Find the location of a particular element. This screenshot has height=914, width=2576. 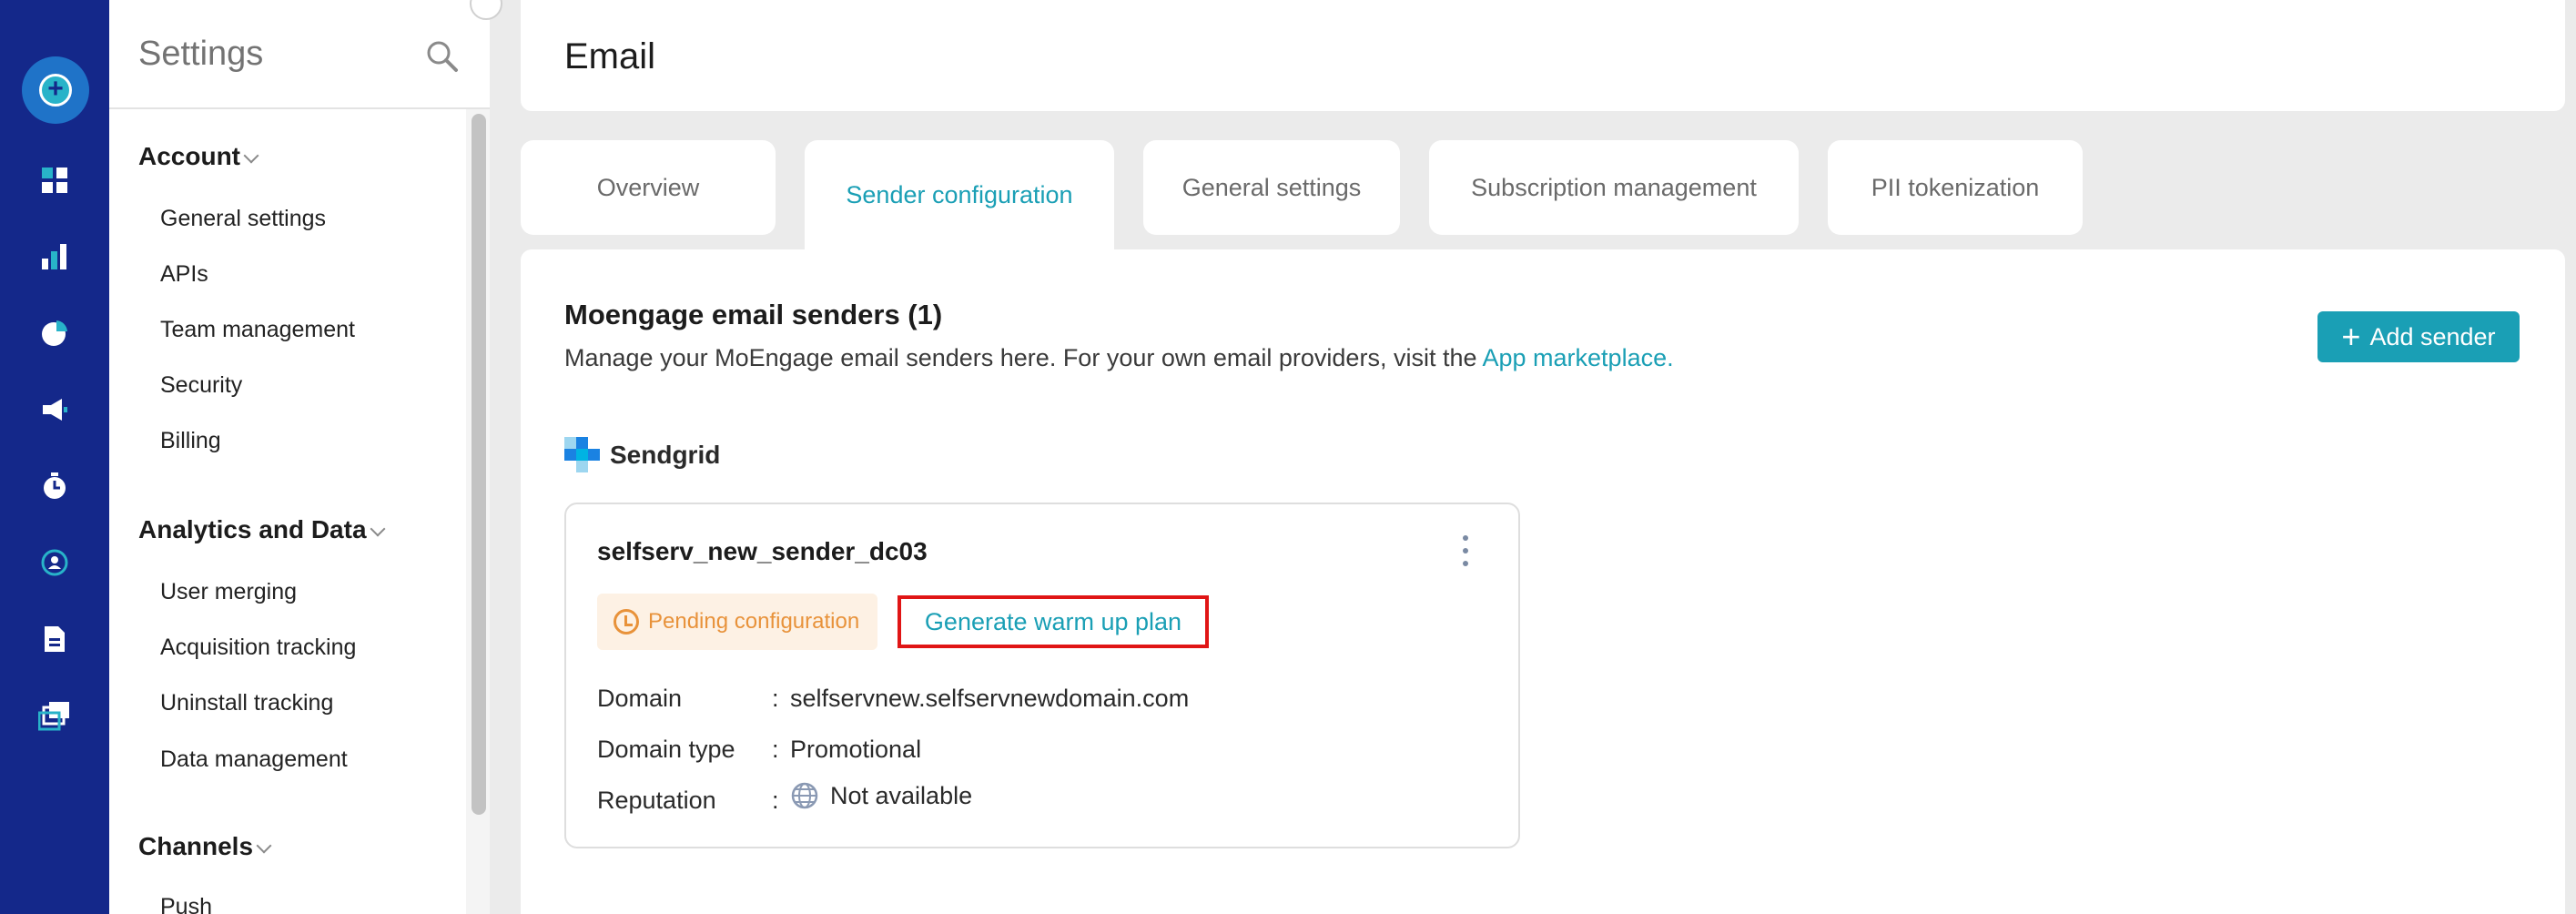

tab-pii-tokenization: PII tokenization is located at coordinates (1955, 187).